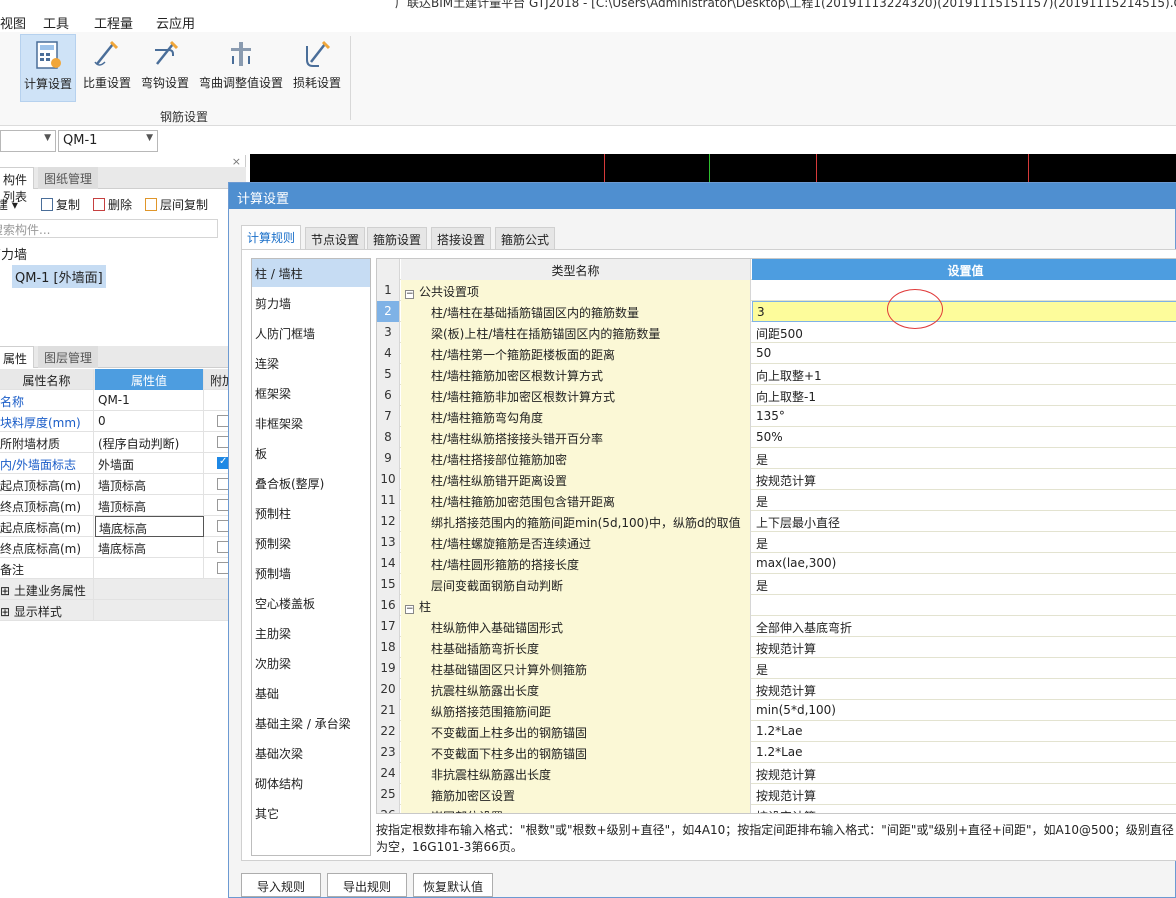  I want to click on tab-drawing-management: 图纸管理, so click(68, 178).